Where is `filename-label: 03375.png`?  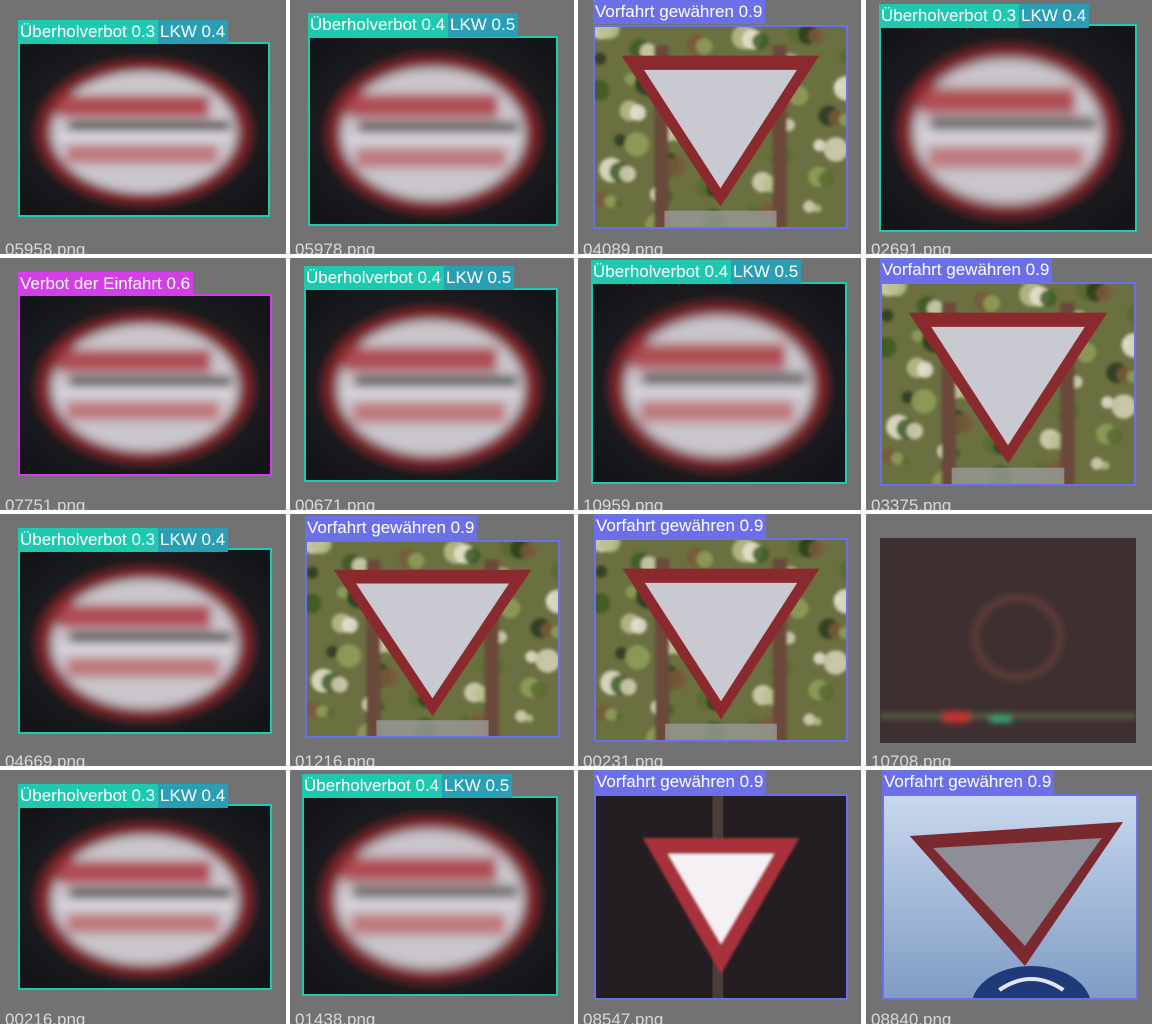 filename-label: 03375.png is located at coordinates (911, 503).